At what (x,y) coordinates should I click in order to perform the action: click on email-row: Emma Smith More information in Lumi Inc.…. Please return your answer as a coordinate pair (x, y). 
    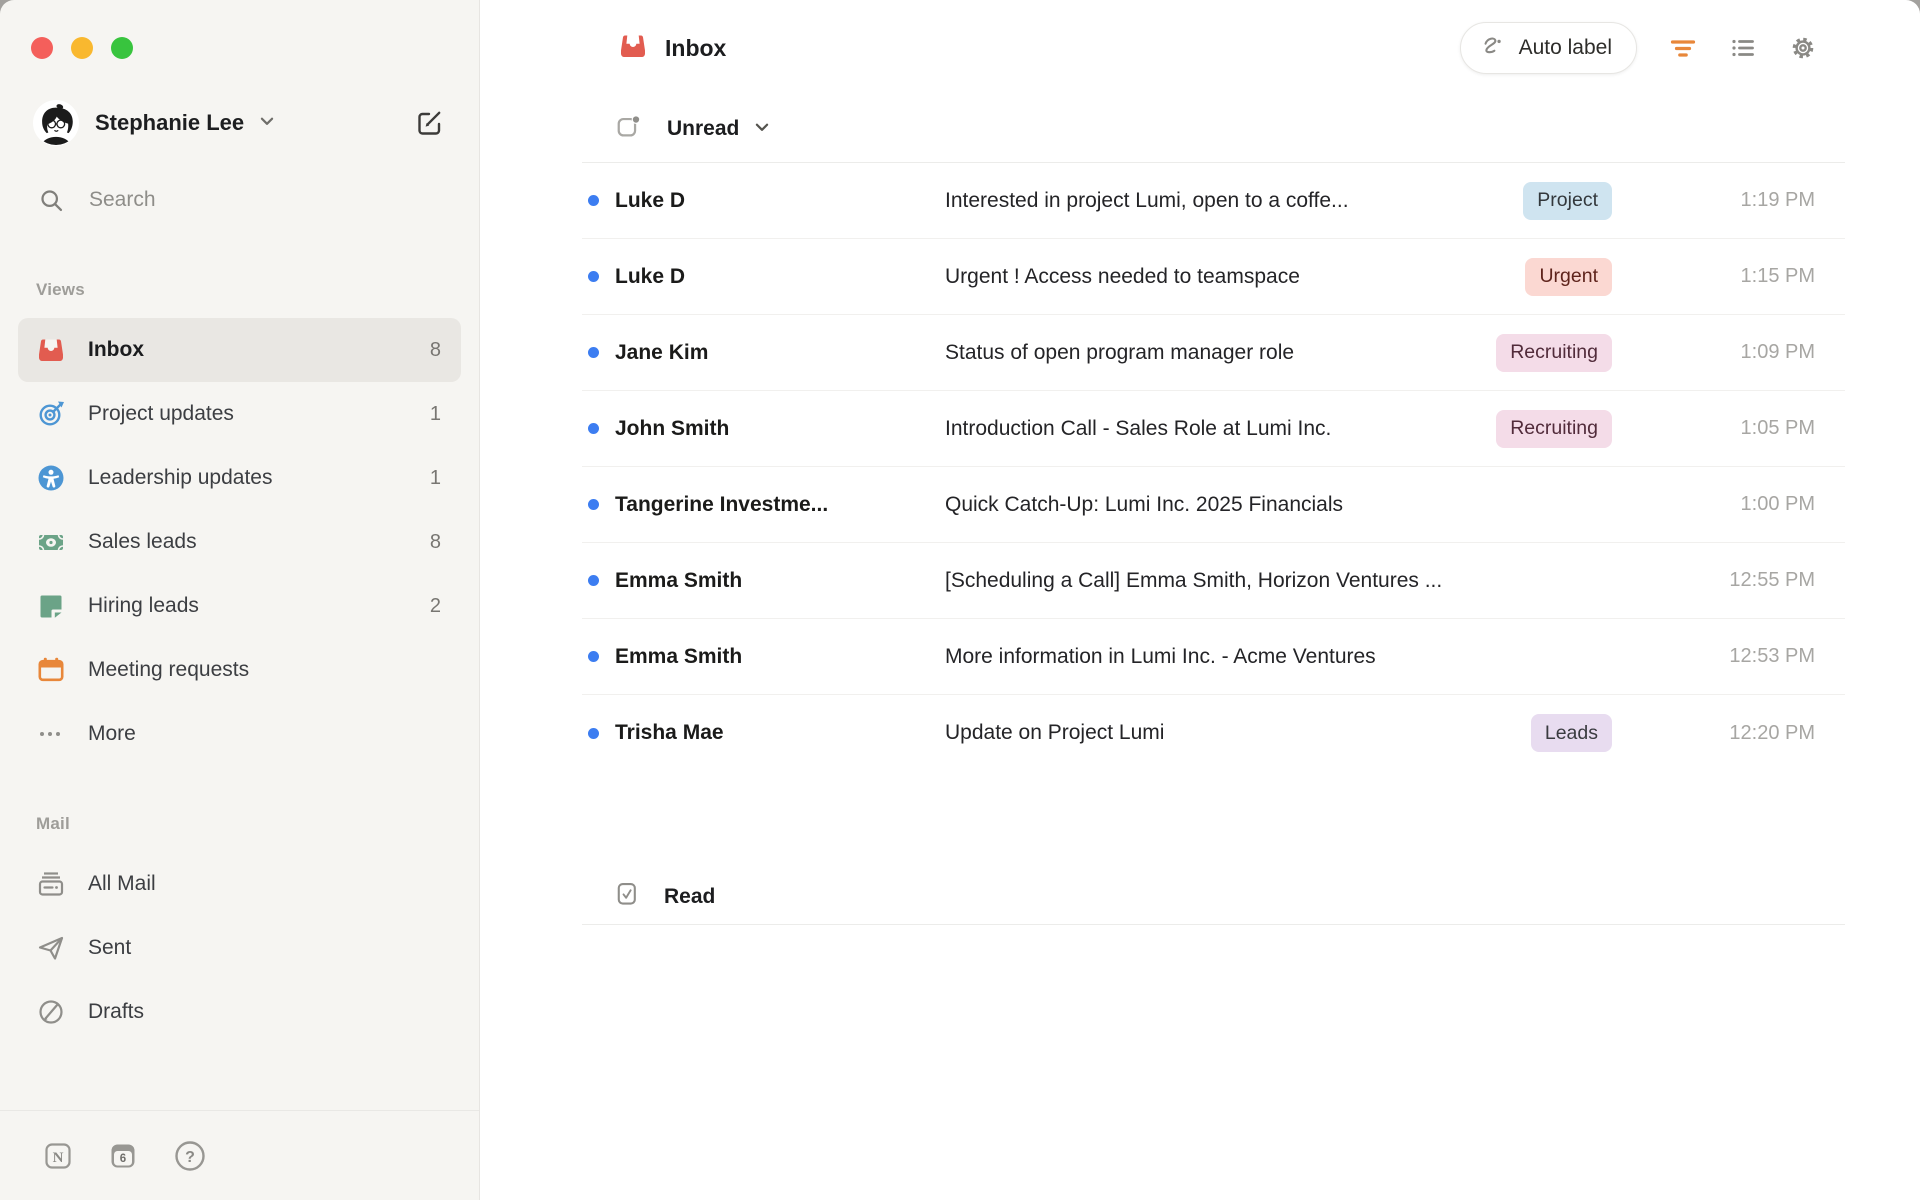
    Looking at the image, I should click on (1213, 657).